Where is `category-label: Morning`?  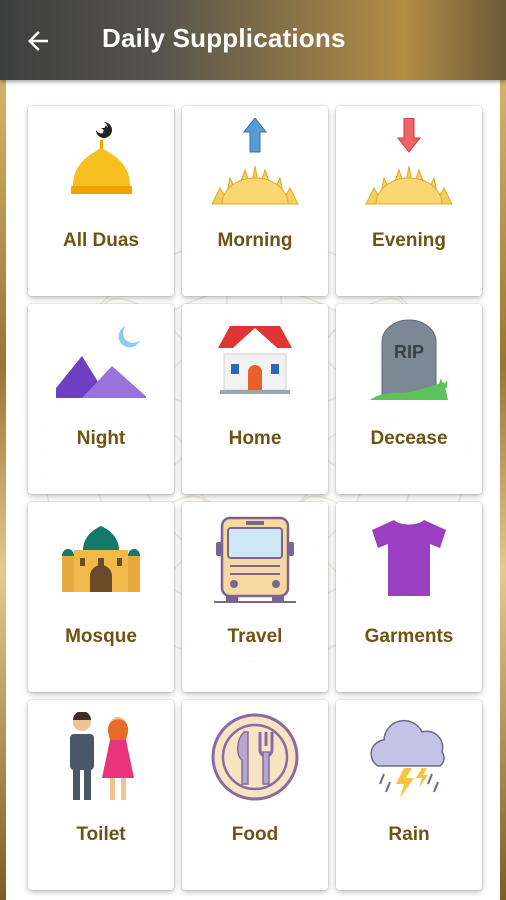 category-label: Morning is located at coordinates (255, 240).